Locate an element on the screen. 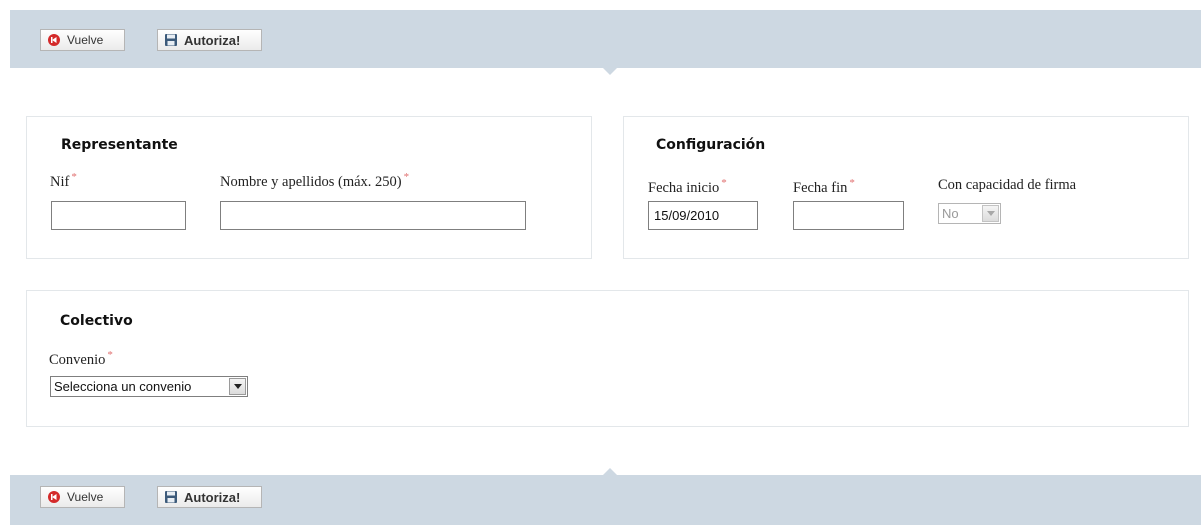 This screenshot has height=525, width=1201. start-date-label: Fecha inicio * is located at coordinates (687, 186).